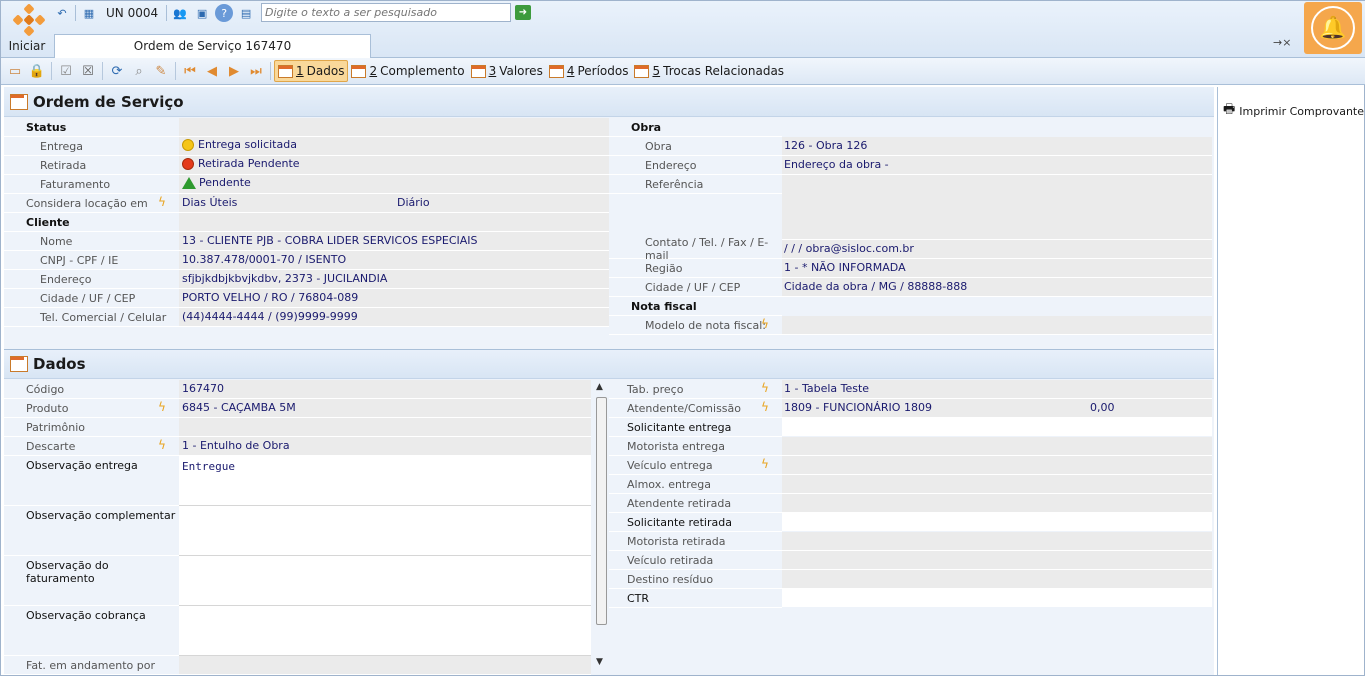 The width and height of the screenshot is (1365, 676). I want to click on tab-close-icon: →×, so click(1282, 42).